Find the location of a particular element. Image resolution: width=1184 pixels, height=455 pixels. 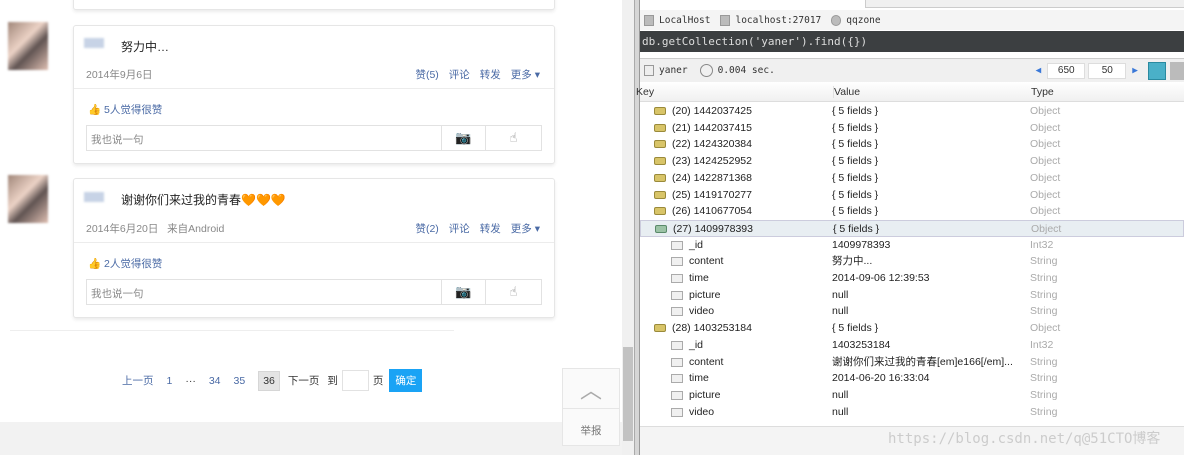

prev-page-icon: ◀ is located at coordinates (1039, 70).